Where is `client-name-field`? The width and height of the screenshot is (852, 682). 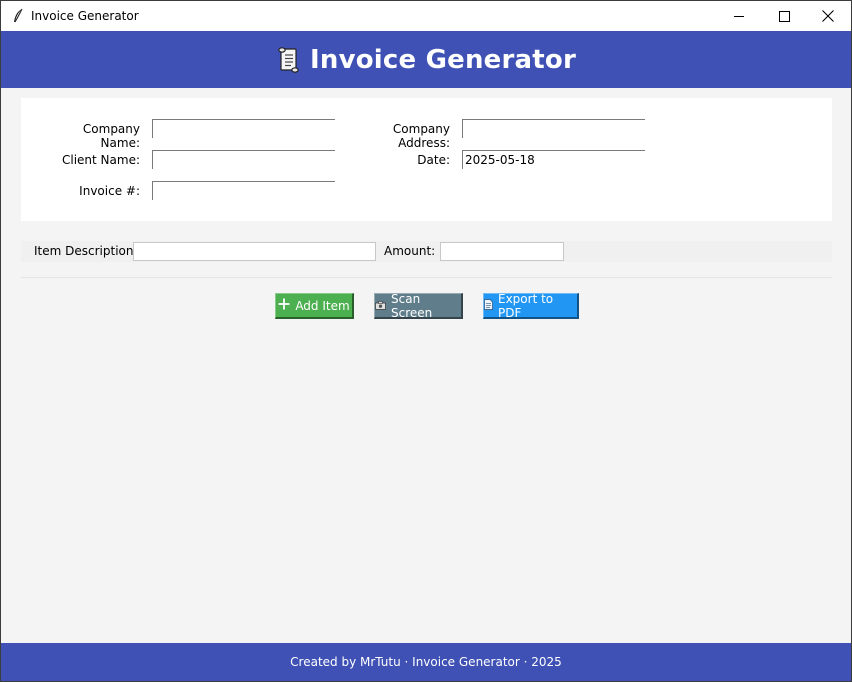
client-name-field is located at coordinates (243, 159).